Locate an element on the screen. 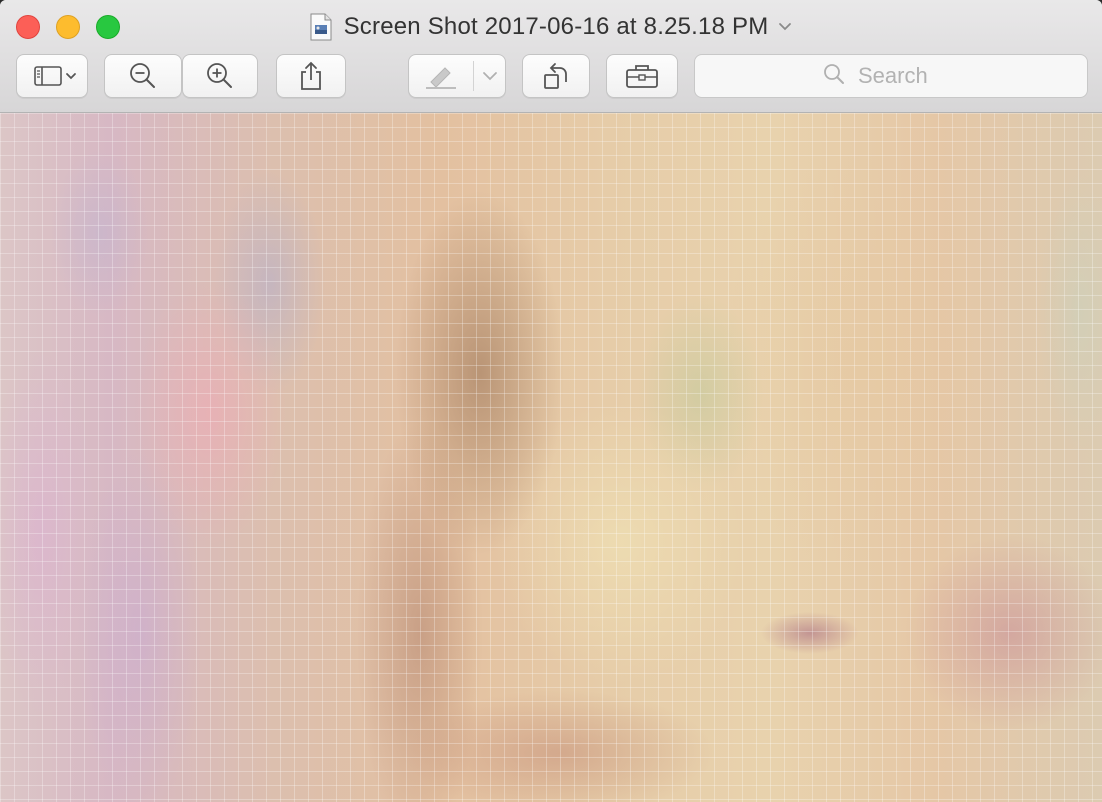 The height and width of the screenshot is (802, 1102). title-bar: Screen Shot 2017-06-16 at 8.25.18 PM is located at coordinates (551, 56).